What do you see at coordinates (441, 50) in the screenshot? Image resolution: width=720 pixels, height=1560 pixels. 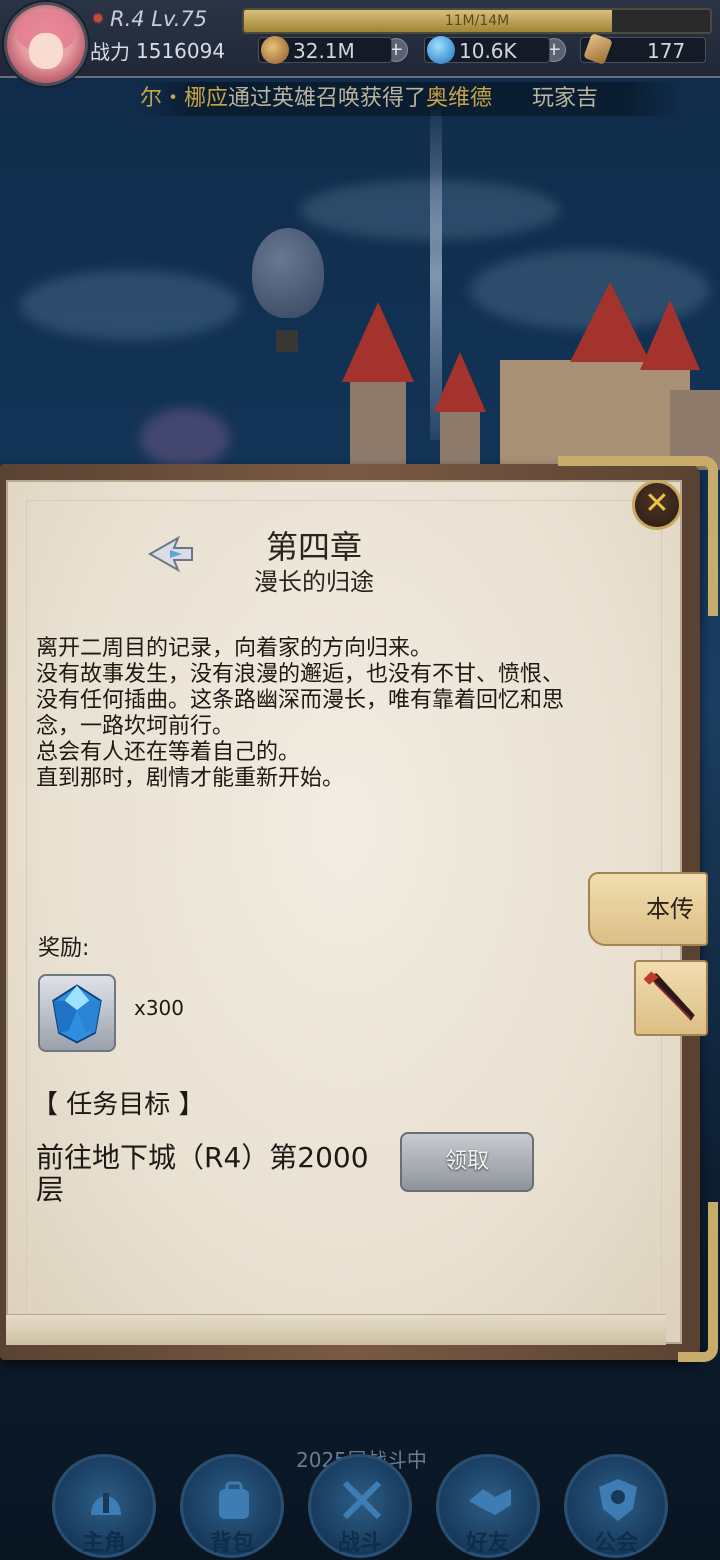 I see `crystal-icon` at bounding box center [441, 50].